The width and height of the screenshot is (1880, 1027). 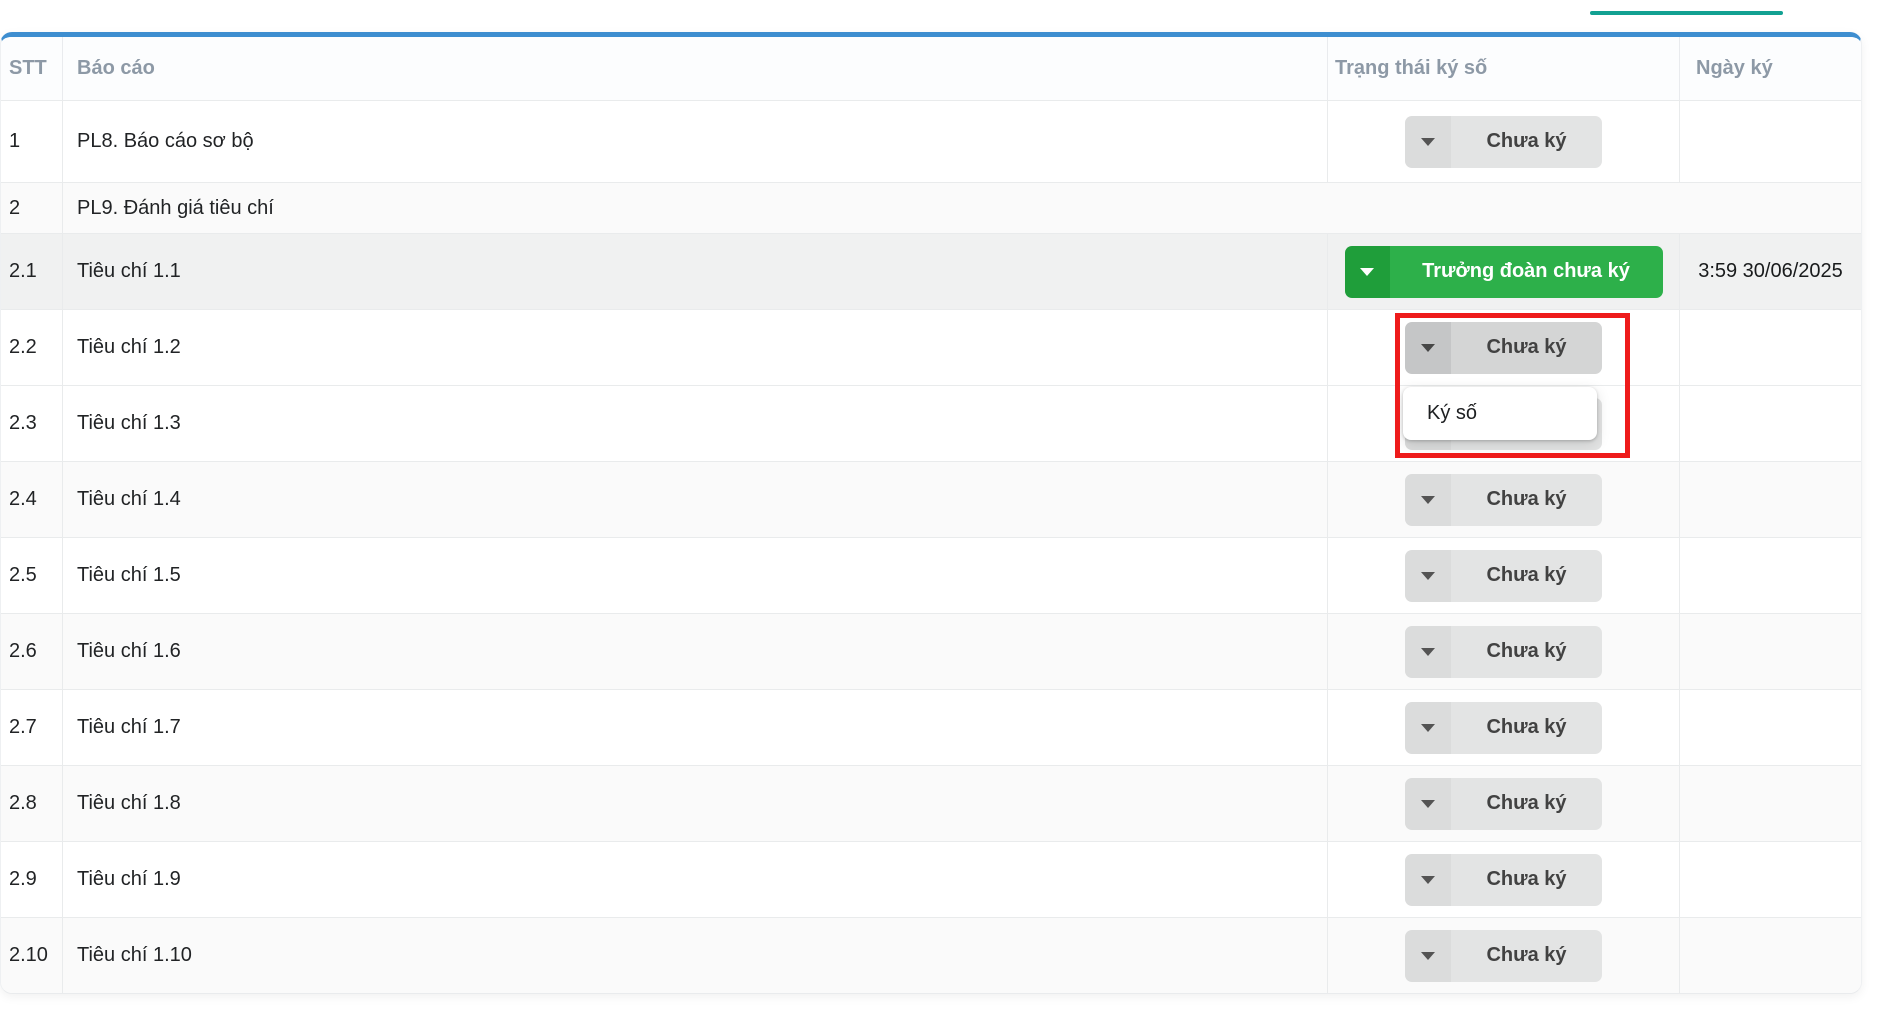 I want to click on row-report-label: Tiêu chí 1.5, so click(x=695, y=575).